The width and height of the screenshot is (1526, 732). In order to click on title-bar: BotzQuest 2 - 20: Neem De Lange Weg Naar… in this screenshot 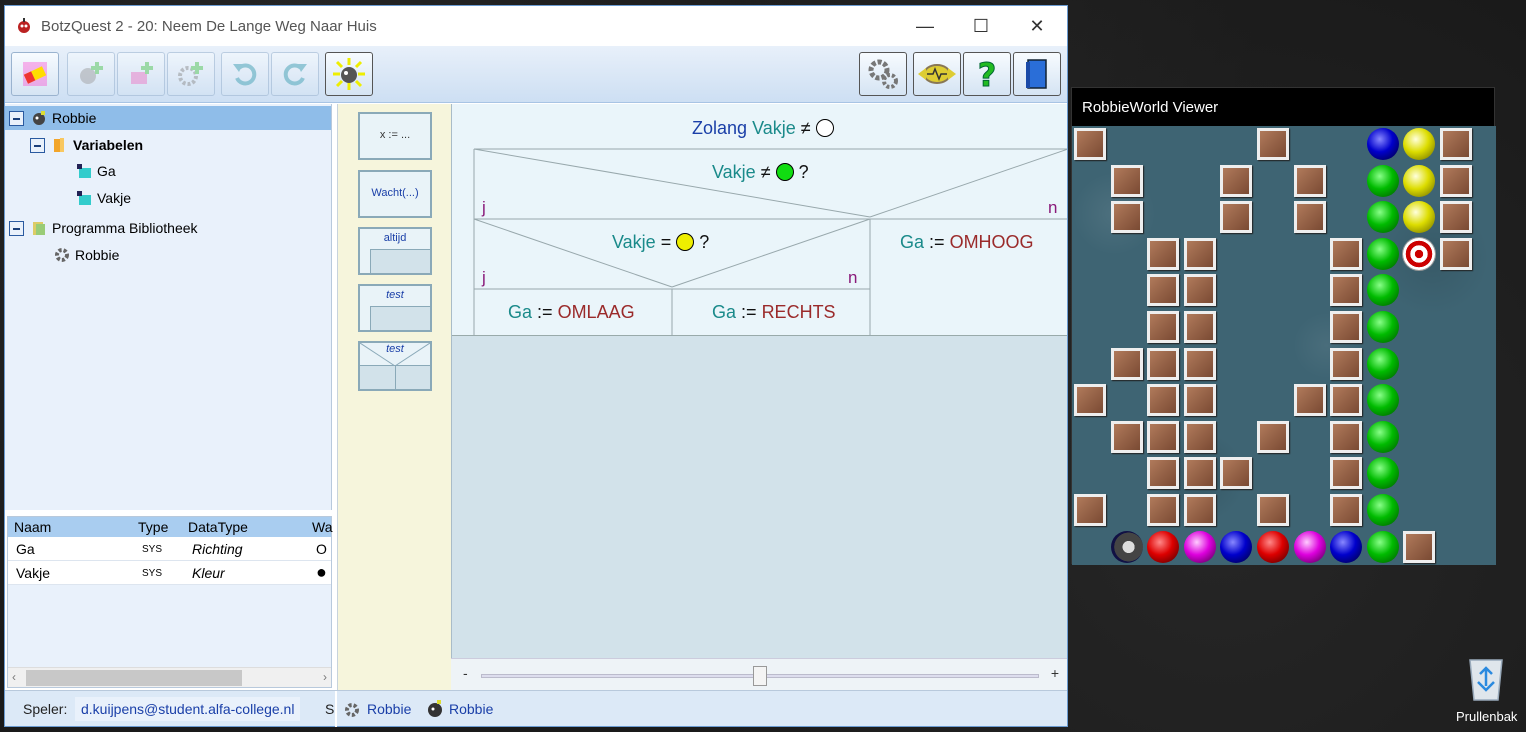, I will do `click(536, 26)`.